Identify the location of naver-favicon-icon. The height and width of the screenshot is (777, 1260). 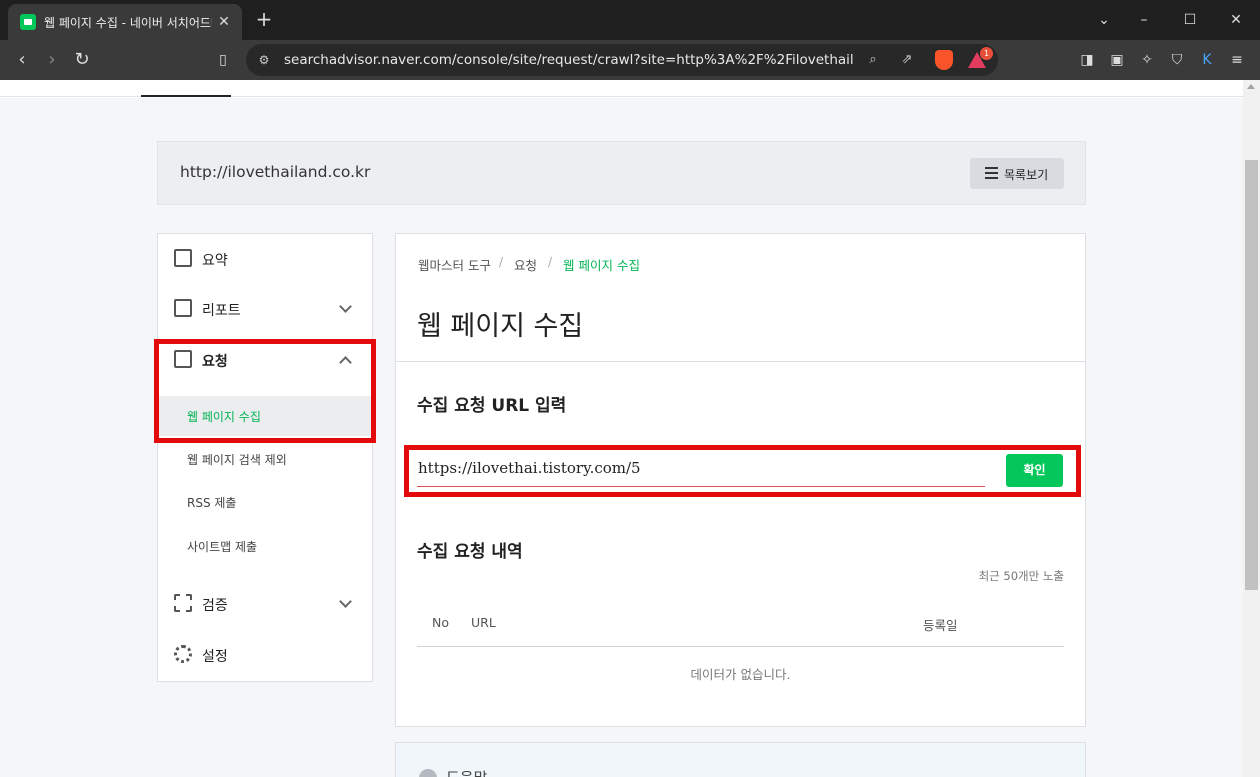
(28, 22).